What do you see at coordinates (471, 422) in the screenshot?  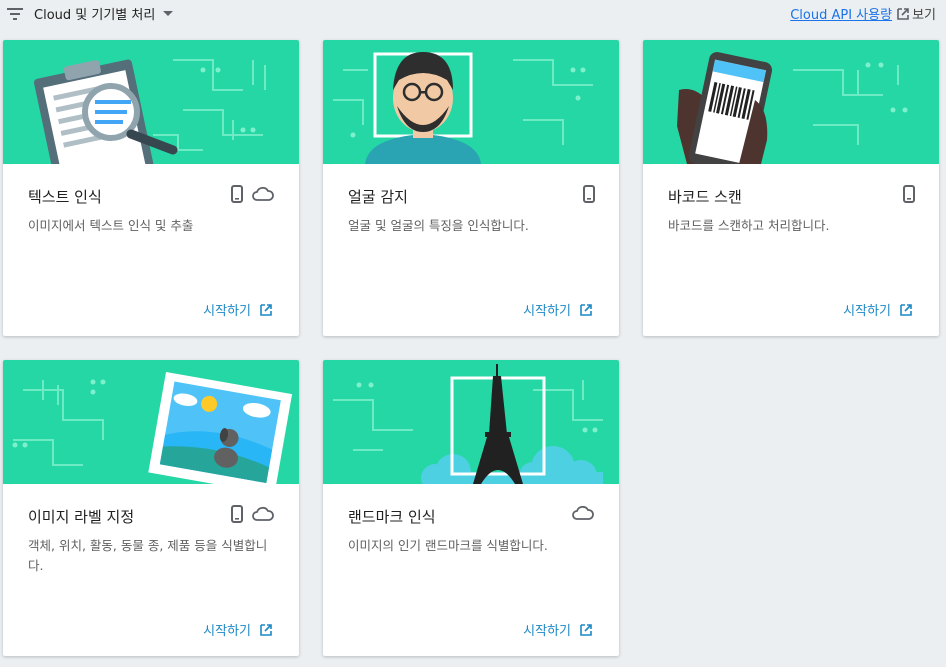 I see `landmark-recognition-illustration` at bounding box center [471, 422].